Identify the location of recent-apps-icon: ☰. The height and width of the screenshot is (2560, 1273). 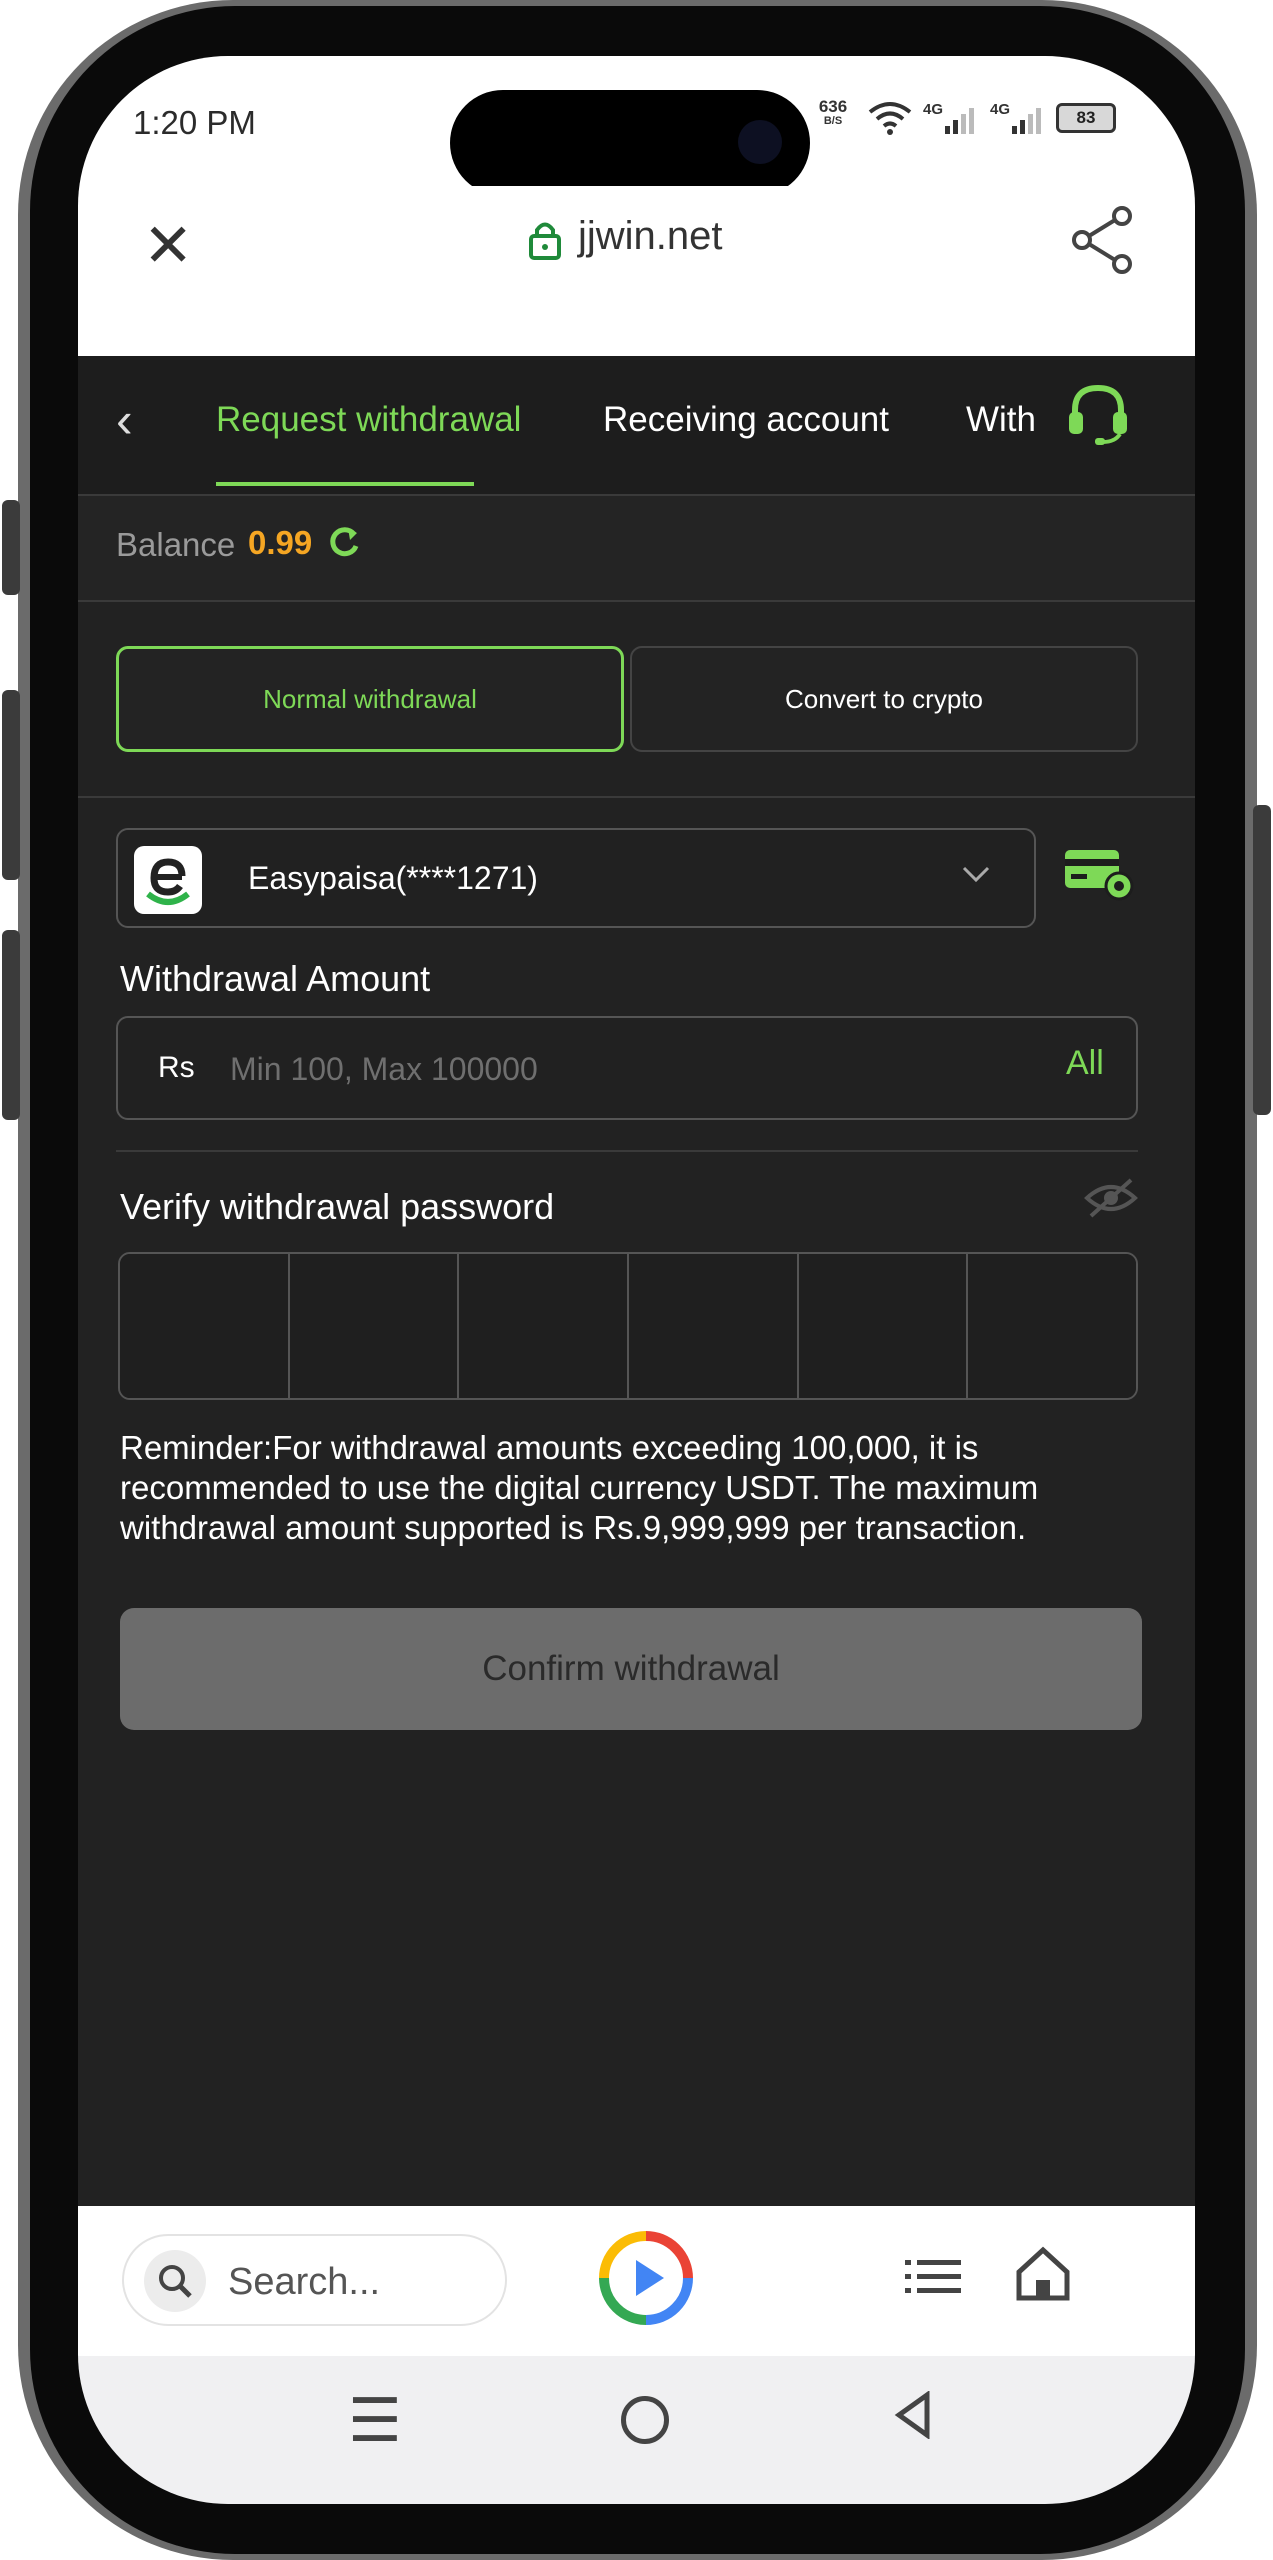
(375, 2421).